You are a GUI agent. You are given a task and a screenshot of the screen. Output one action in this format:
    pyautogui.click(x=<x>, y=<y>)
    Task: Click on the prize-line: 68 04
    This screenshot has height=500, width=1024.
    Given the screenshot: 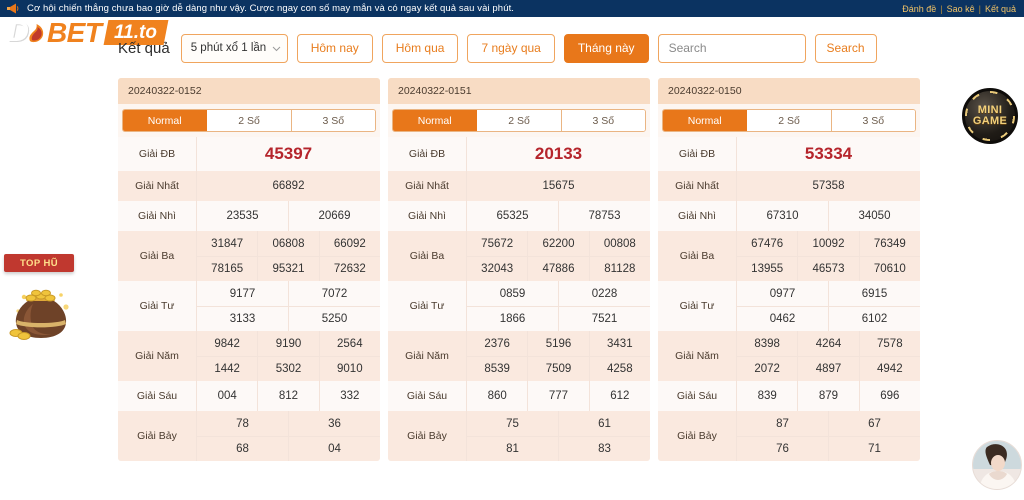 What is the action you would take?
    pyautogui.click(x=288, y=448)
    